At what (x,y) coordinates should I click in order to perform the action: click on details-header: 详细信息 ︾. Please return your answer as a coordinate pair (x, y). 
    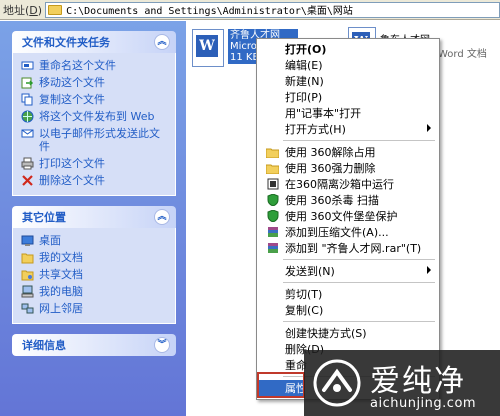
    Looking at the image, I should click on (94, 345).